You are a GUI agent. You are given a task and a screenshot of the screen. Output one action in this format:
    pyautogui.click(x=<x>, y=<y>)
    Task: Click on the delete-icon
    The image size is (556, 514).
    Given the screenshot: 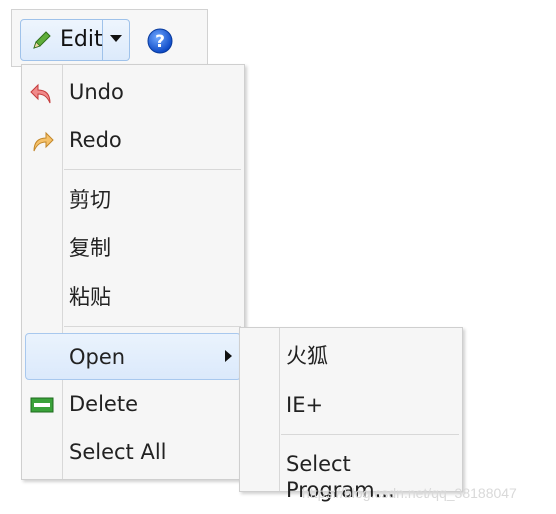 What is the action you would take?
    pyautogui.click(x=42, y=405)
    